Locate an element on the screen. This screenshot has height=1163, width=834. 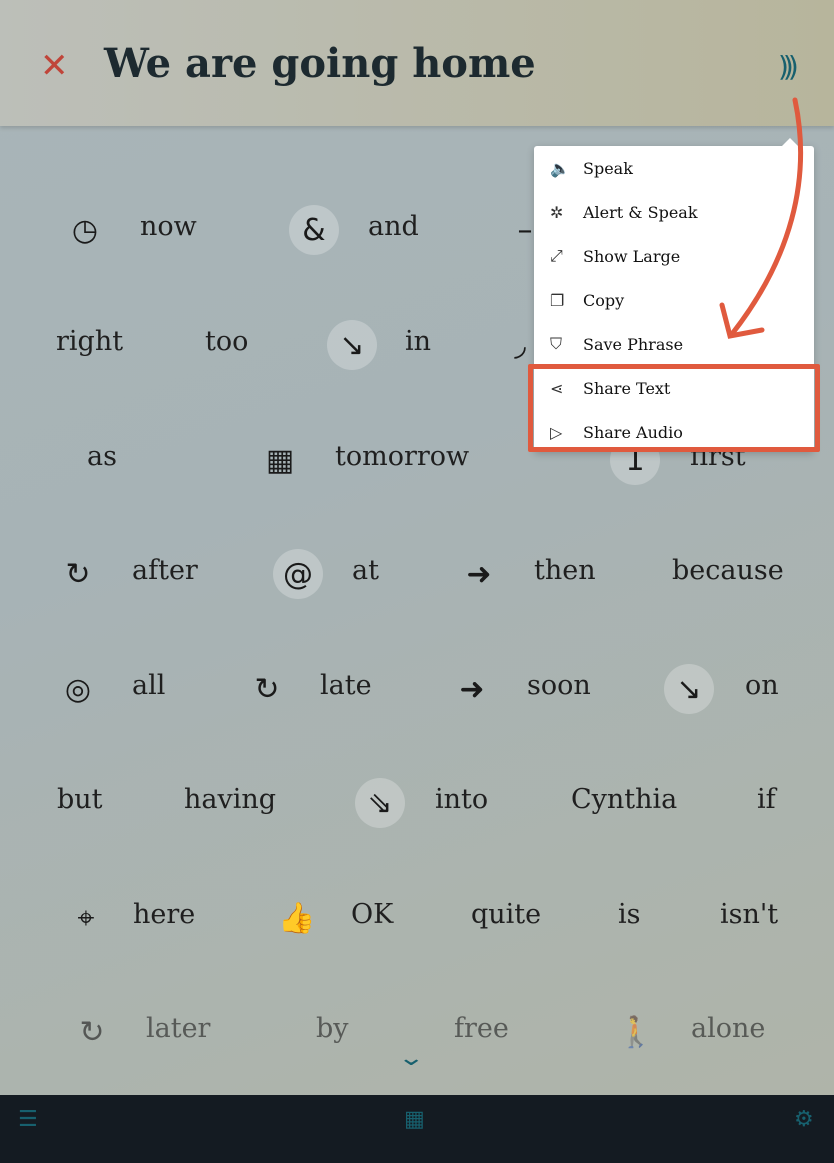
annotation-arrow is located at coordinates (761, 218).